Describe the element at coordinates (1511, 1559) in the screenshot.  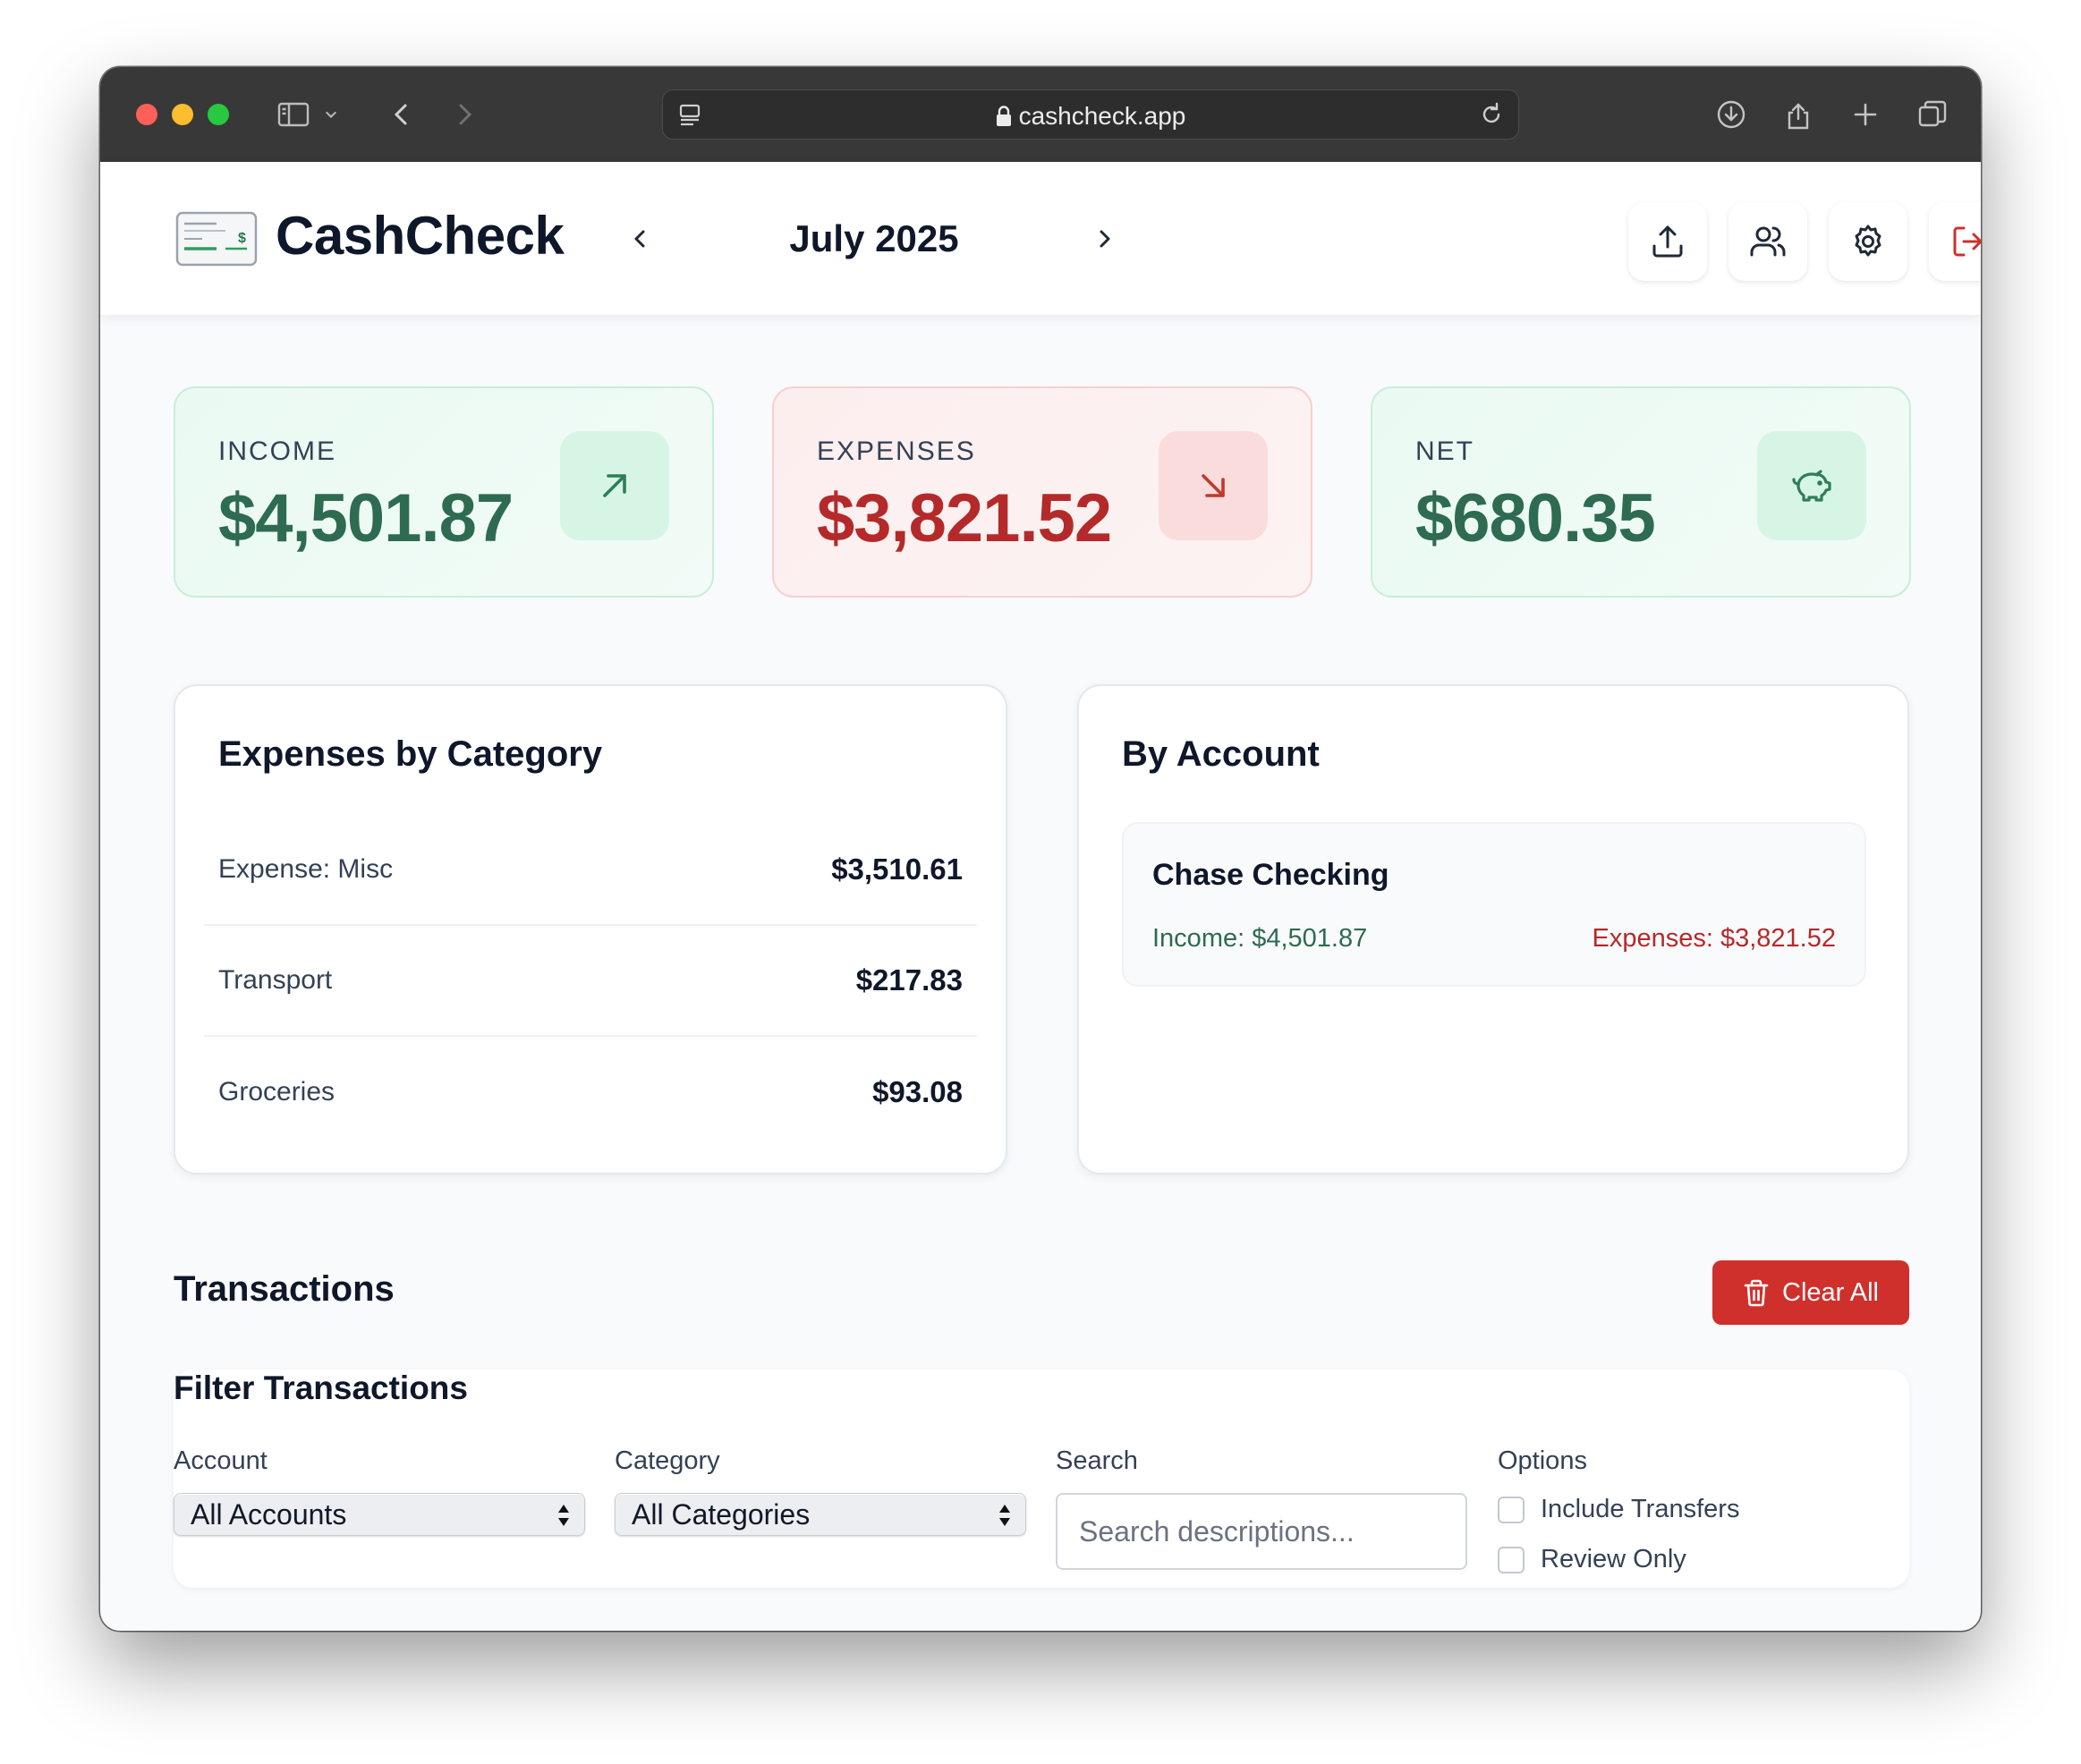
I see `review-only-checkbox` at that location.